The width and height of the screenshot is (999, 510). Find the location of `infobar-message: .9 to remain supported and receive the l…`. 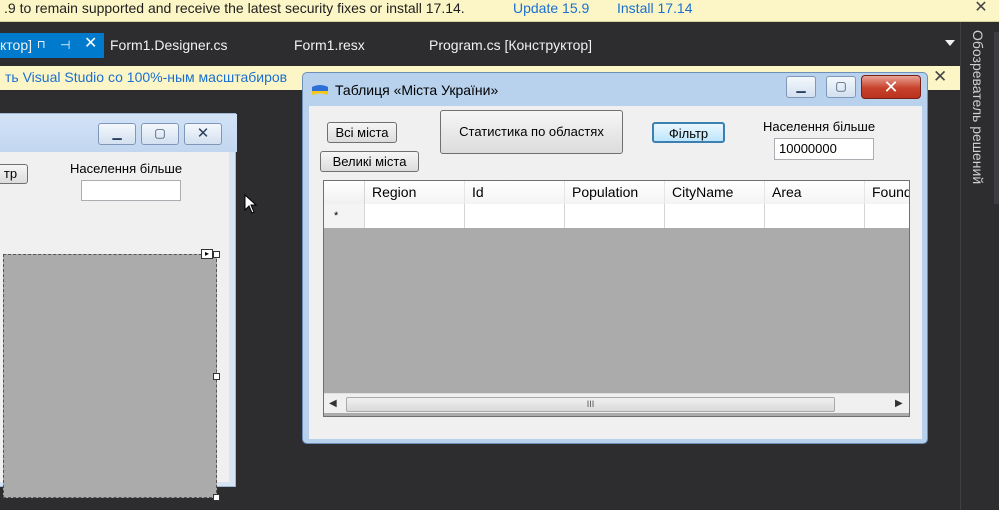

infobar-message: .9 to remain supported and receive the l… is located at coordinates (234, 8).